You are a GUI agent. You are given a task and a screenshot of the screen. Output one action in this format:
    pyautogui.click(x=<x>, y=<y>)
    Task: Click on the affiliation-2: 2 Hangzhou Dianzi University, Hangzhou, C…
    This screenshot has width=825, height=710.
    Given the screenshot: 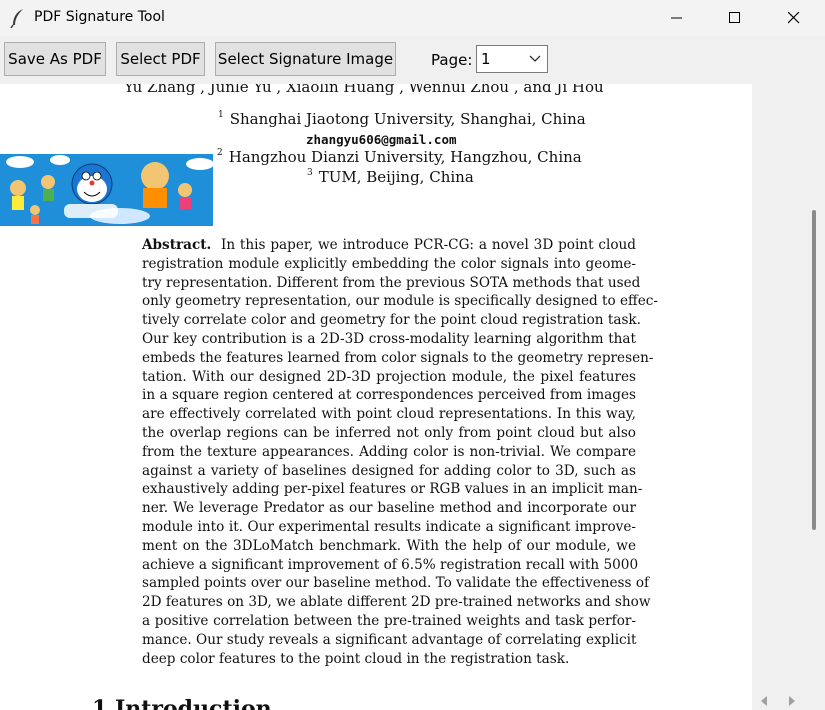 What is the action you would take?
    pyautogui.click(x=399, y=157)
    